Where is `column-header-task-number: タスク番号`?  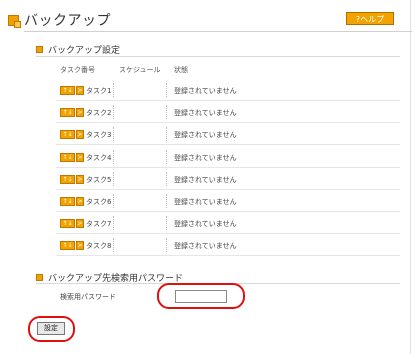 column-header-task-number: タスク番号 is located at coordinates (77, 70).